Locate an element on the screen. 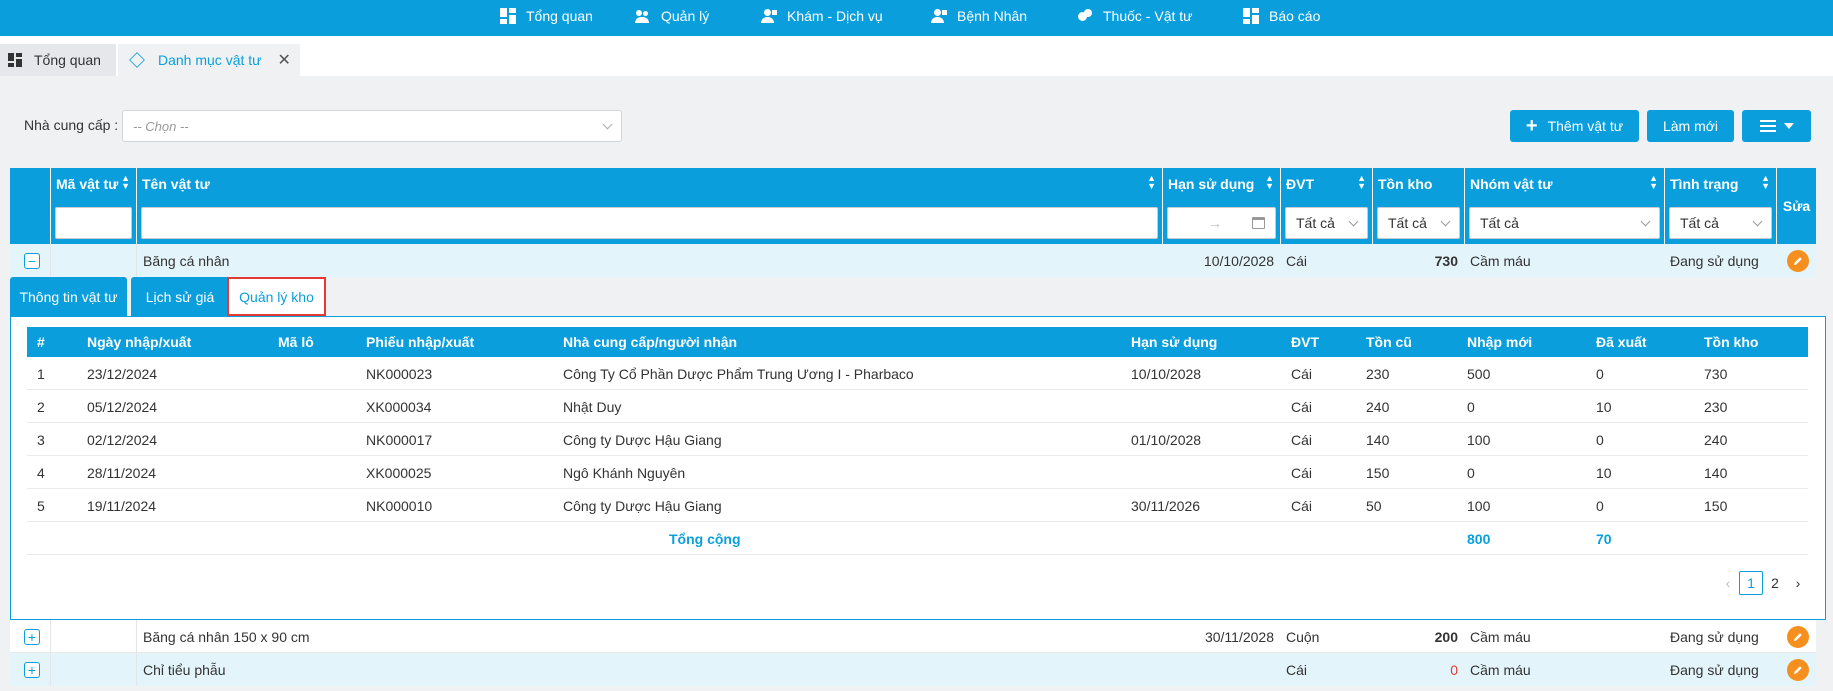  patient-icon is located at coordinates (939, 16).